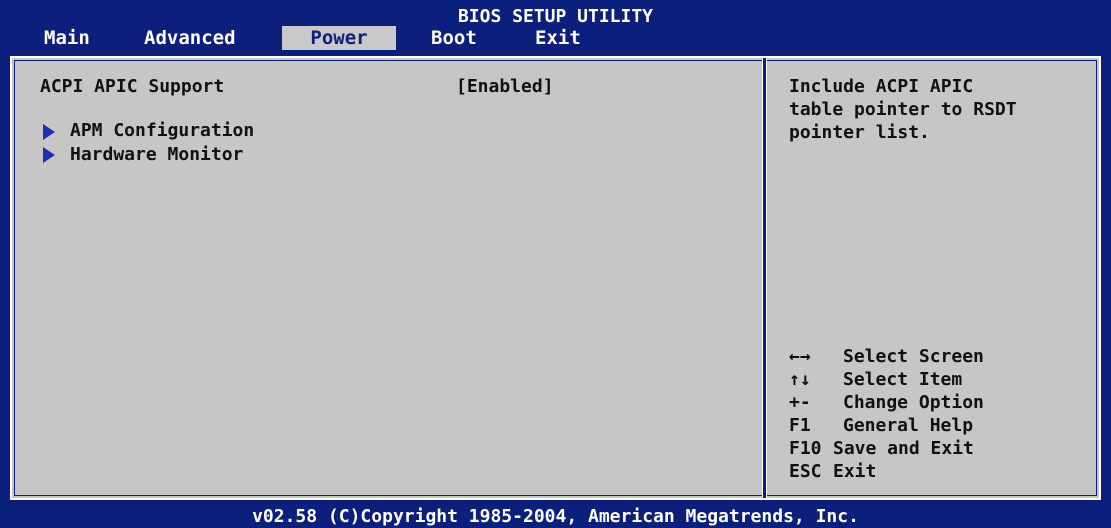 The image size is (1111, 528). I want to click on key-label: F1, so click(800, 425).